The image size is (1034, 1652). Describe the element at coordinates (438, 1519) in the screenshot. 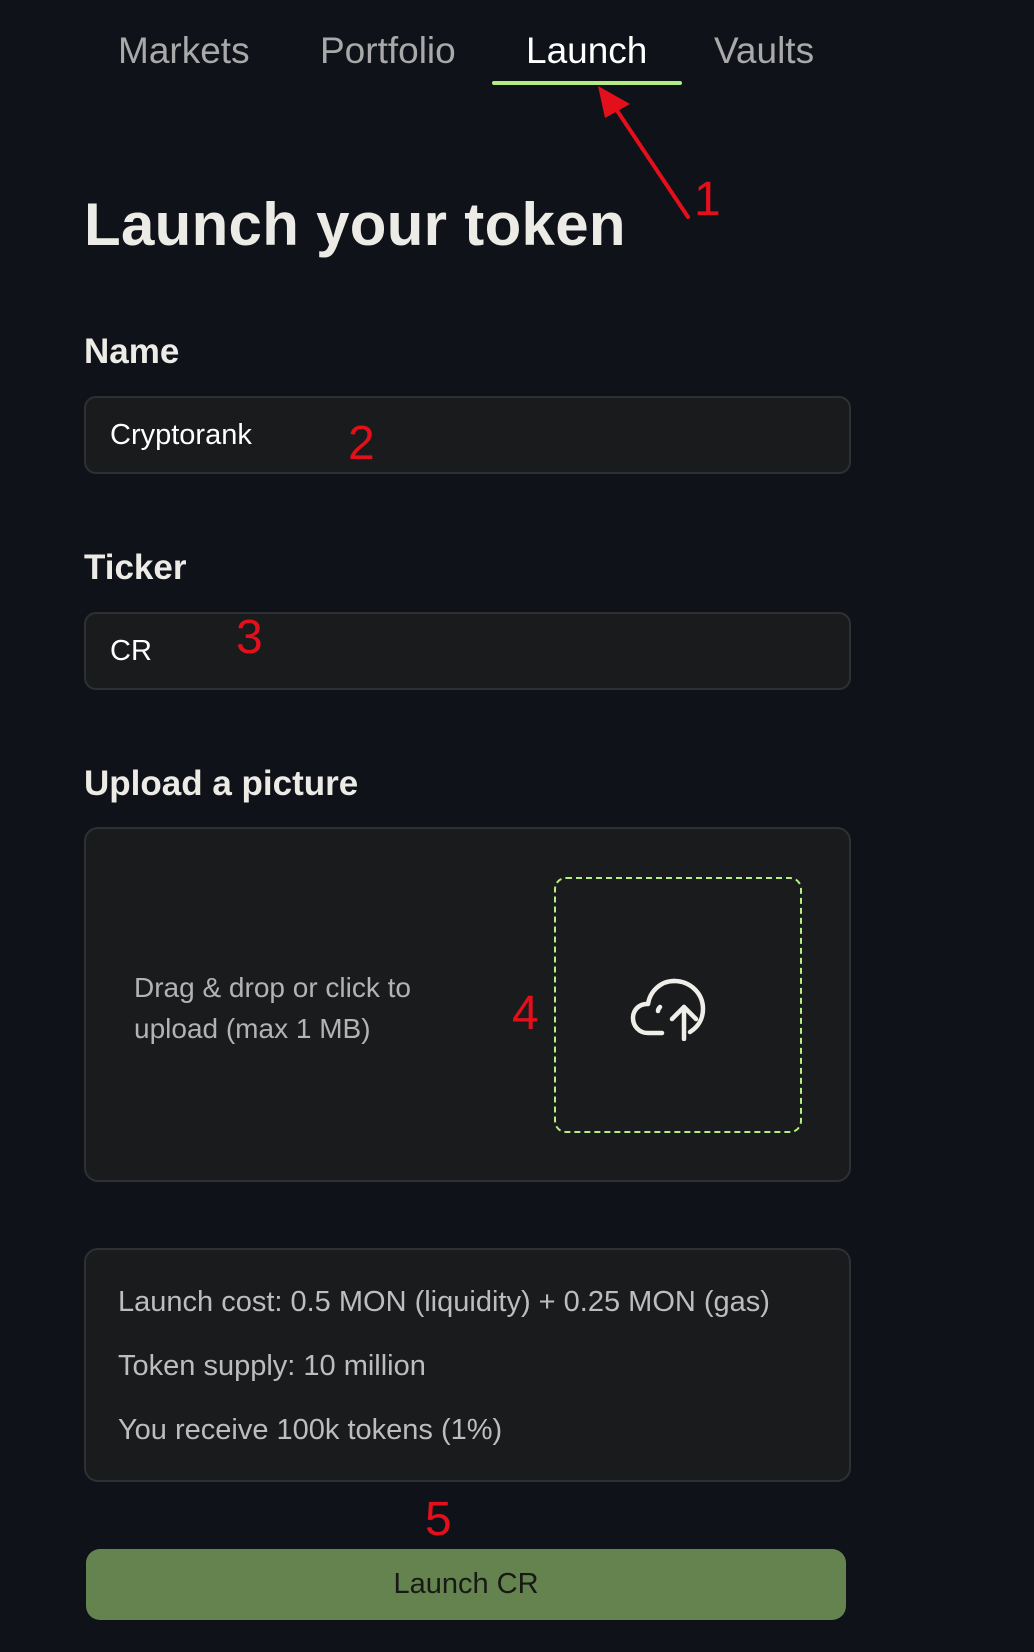

I see `annotation-number-5: 5` at that location.